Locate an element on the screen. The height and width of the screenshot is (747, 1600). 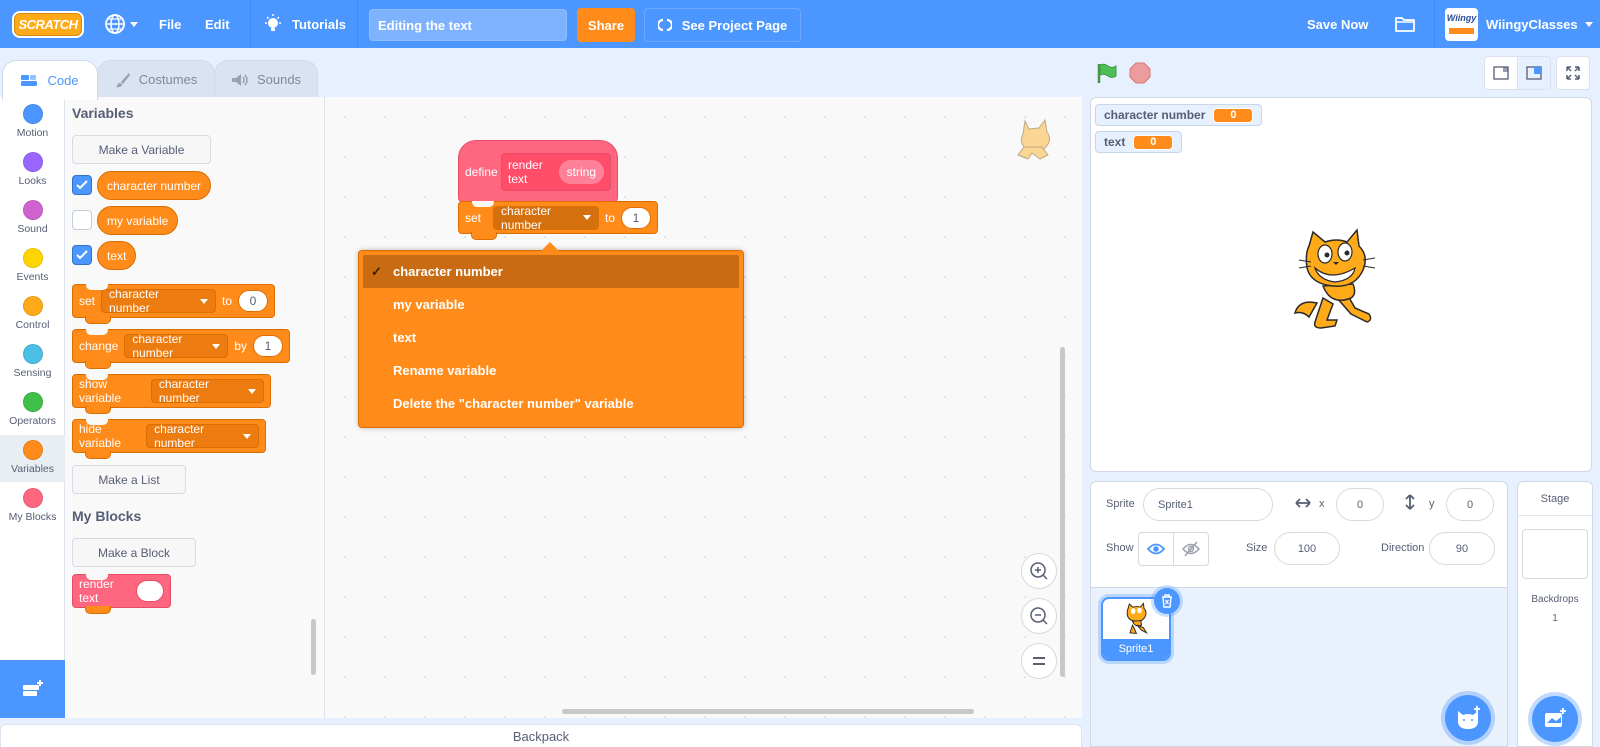
category-my-blocks: My Blocks is located at coordinates (32, 506).